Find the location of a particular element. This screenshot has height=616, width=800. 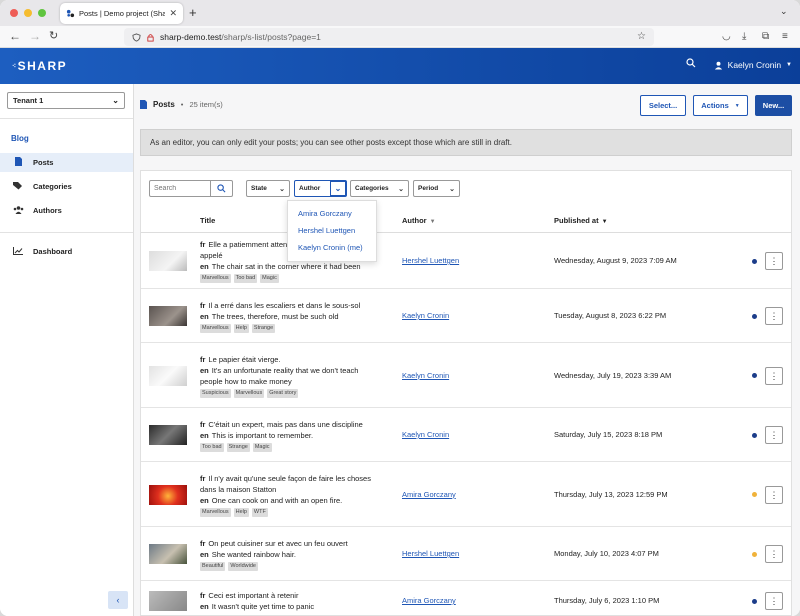

actions-button: Actions ▼ is located at coordinates (720, 105).